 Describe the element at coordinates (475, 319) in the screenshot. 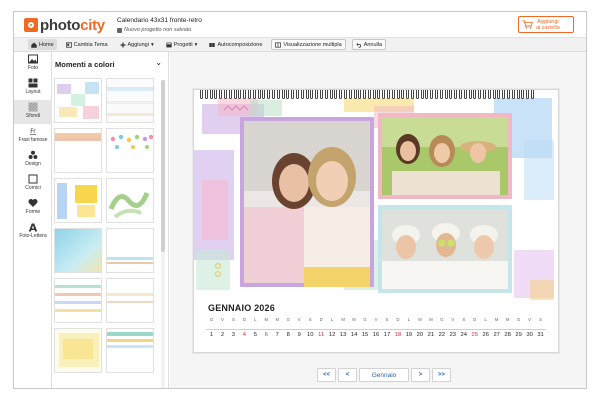

I see `weekday-letter: D` at that location.